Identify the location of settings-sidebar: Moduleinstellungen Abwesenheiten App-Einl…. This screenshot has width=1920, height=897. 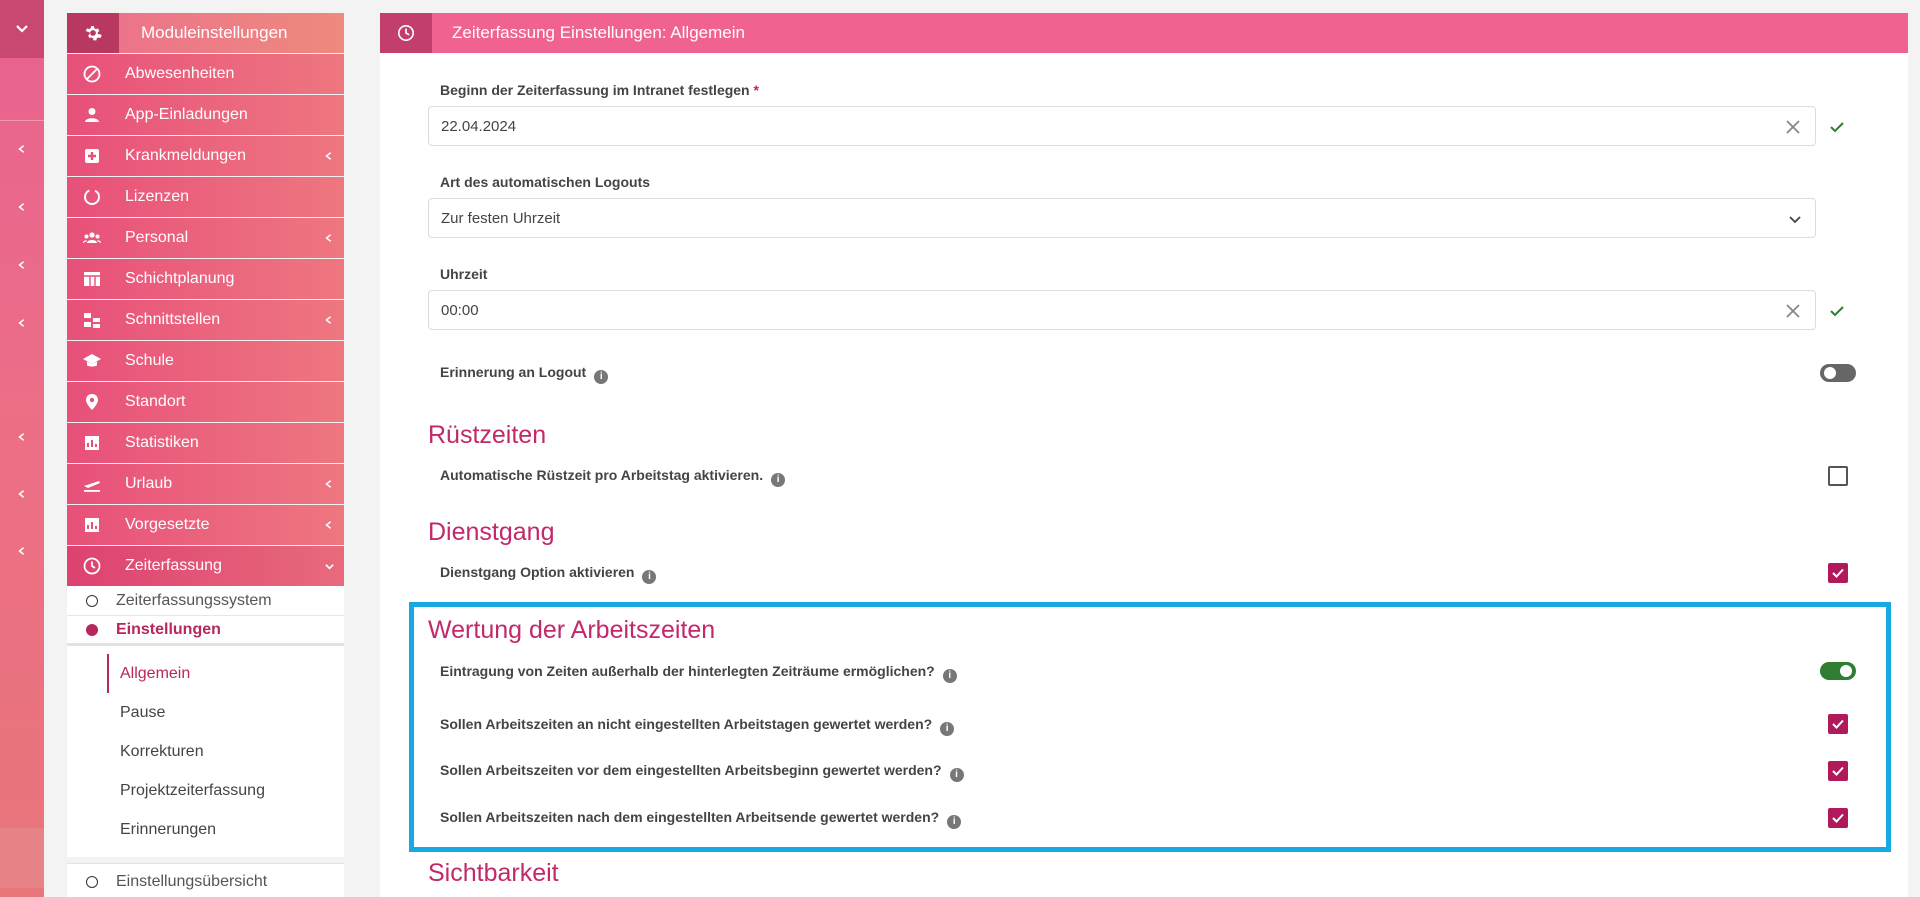
(205, 455).